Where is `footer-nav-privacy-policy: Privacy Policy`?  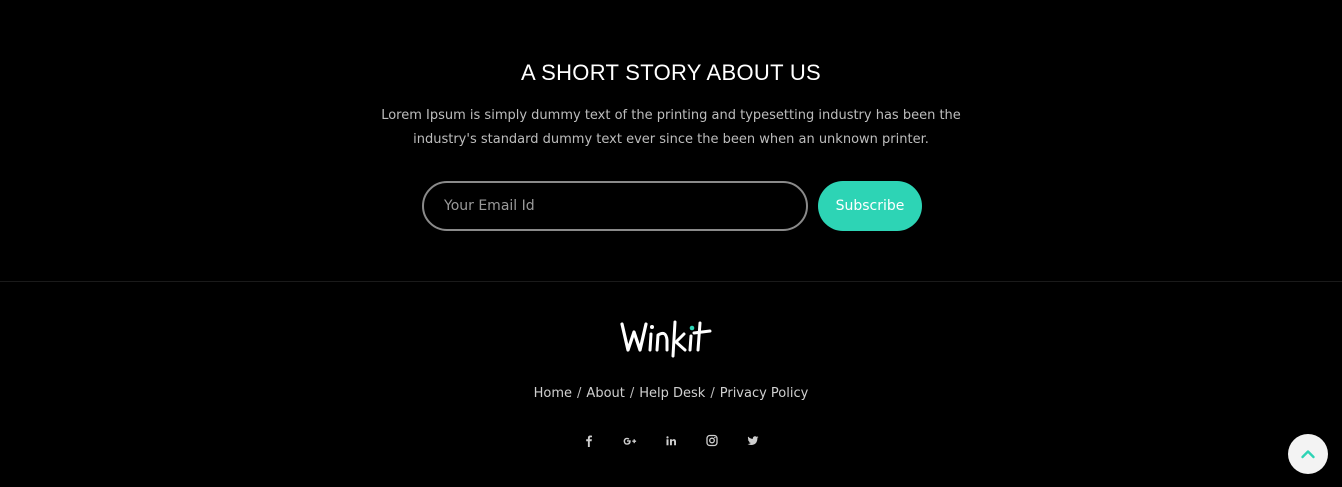
footer-nav-privacy-policy: Privacy Policy is located at coordinates (764, 393).